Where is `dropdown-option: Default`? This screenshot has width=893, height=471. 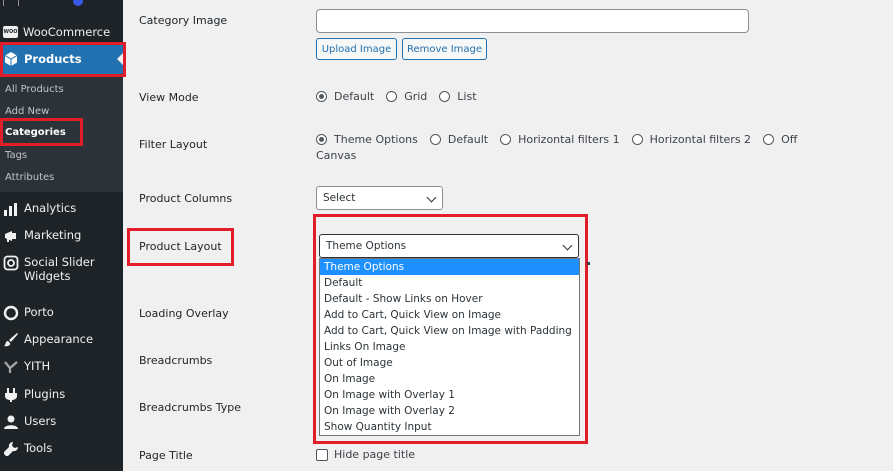
dropdown-option: Default is located at coordinates (449, 283).